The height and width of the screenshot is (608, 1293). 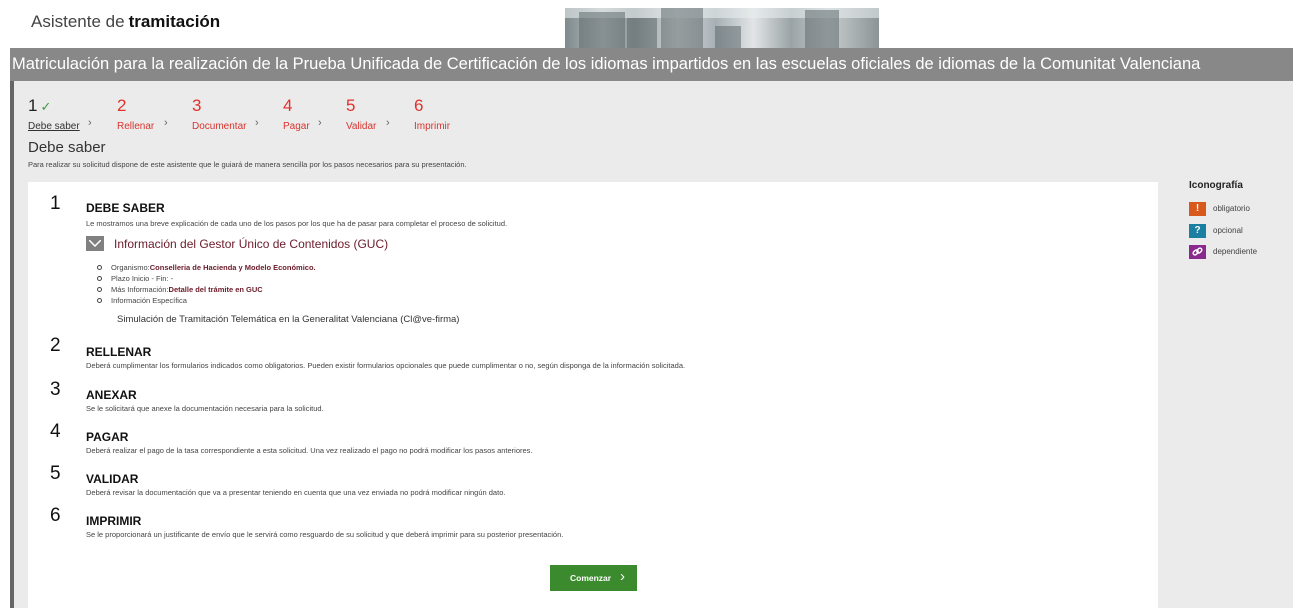 What do you see at coordinates (54, 115) in the screenshot?
I see `step-1-debe-saber: 1 ✓ Debe saber` at bounding box center [54, 115].